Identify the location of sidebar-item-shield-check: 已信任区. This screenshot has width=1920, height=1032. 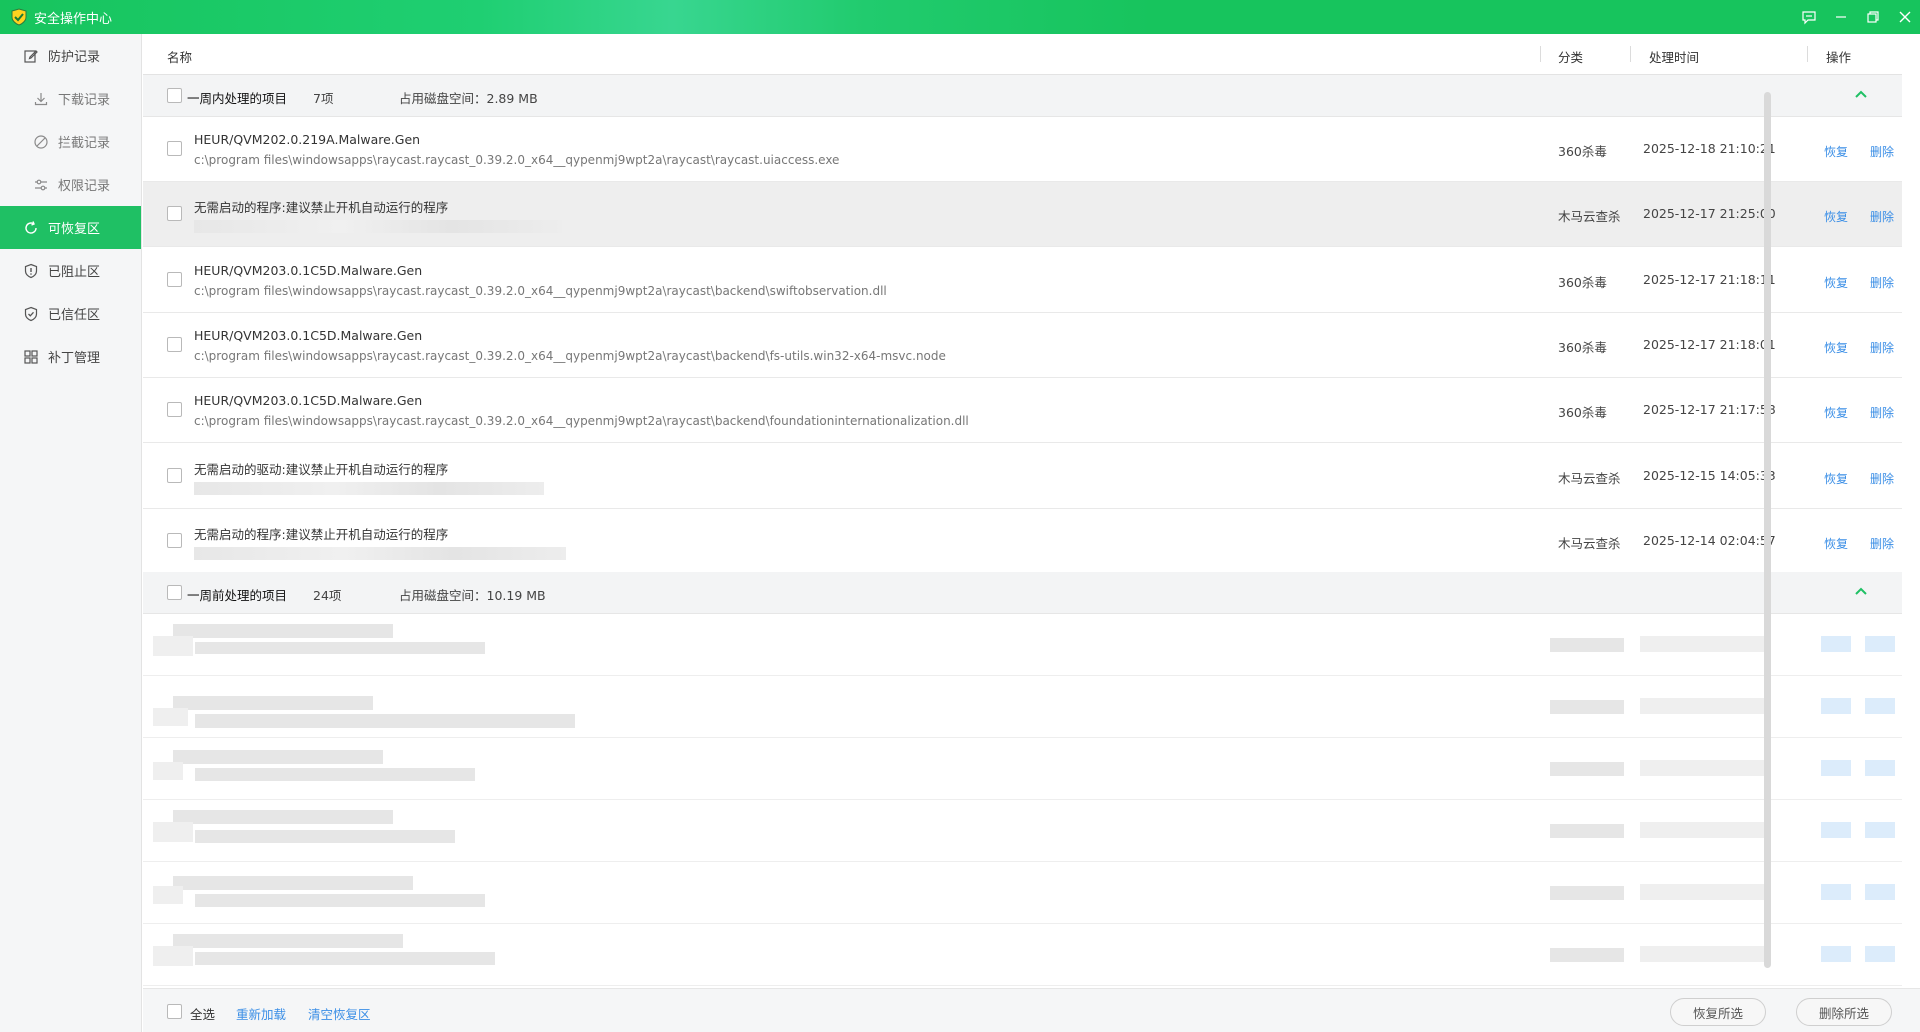
(70, 313).